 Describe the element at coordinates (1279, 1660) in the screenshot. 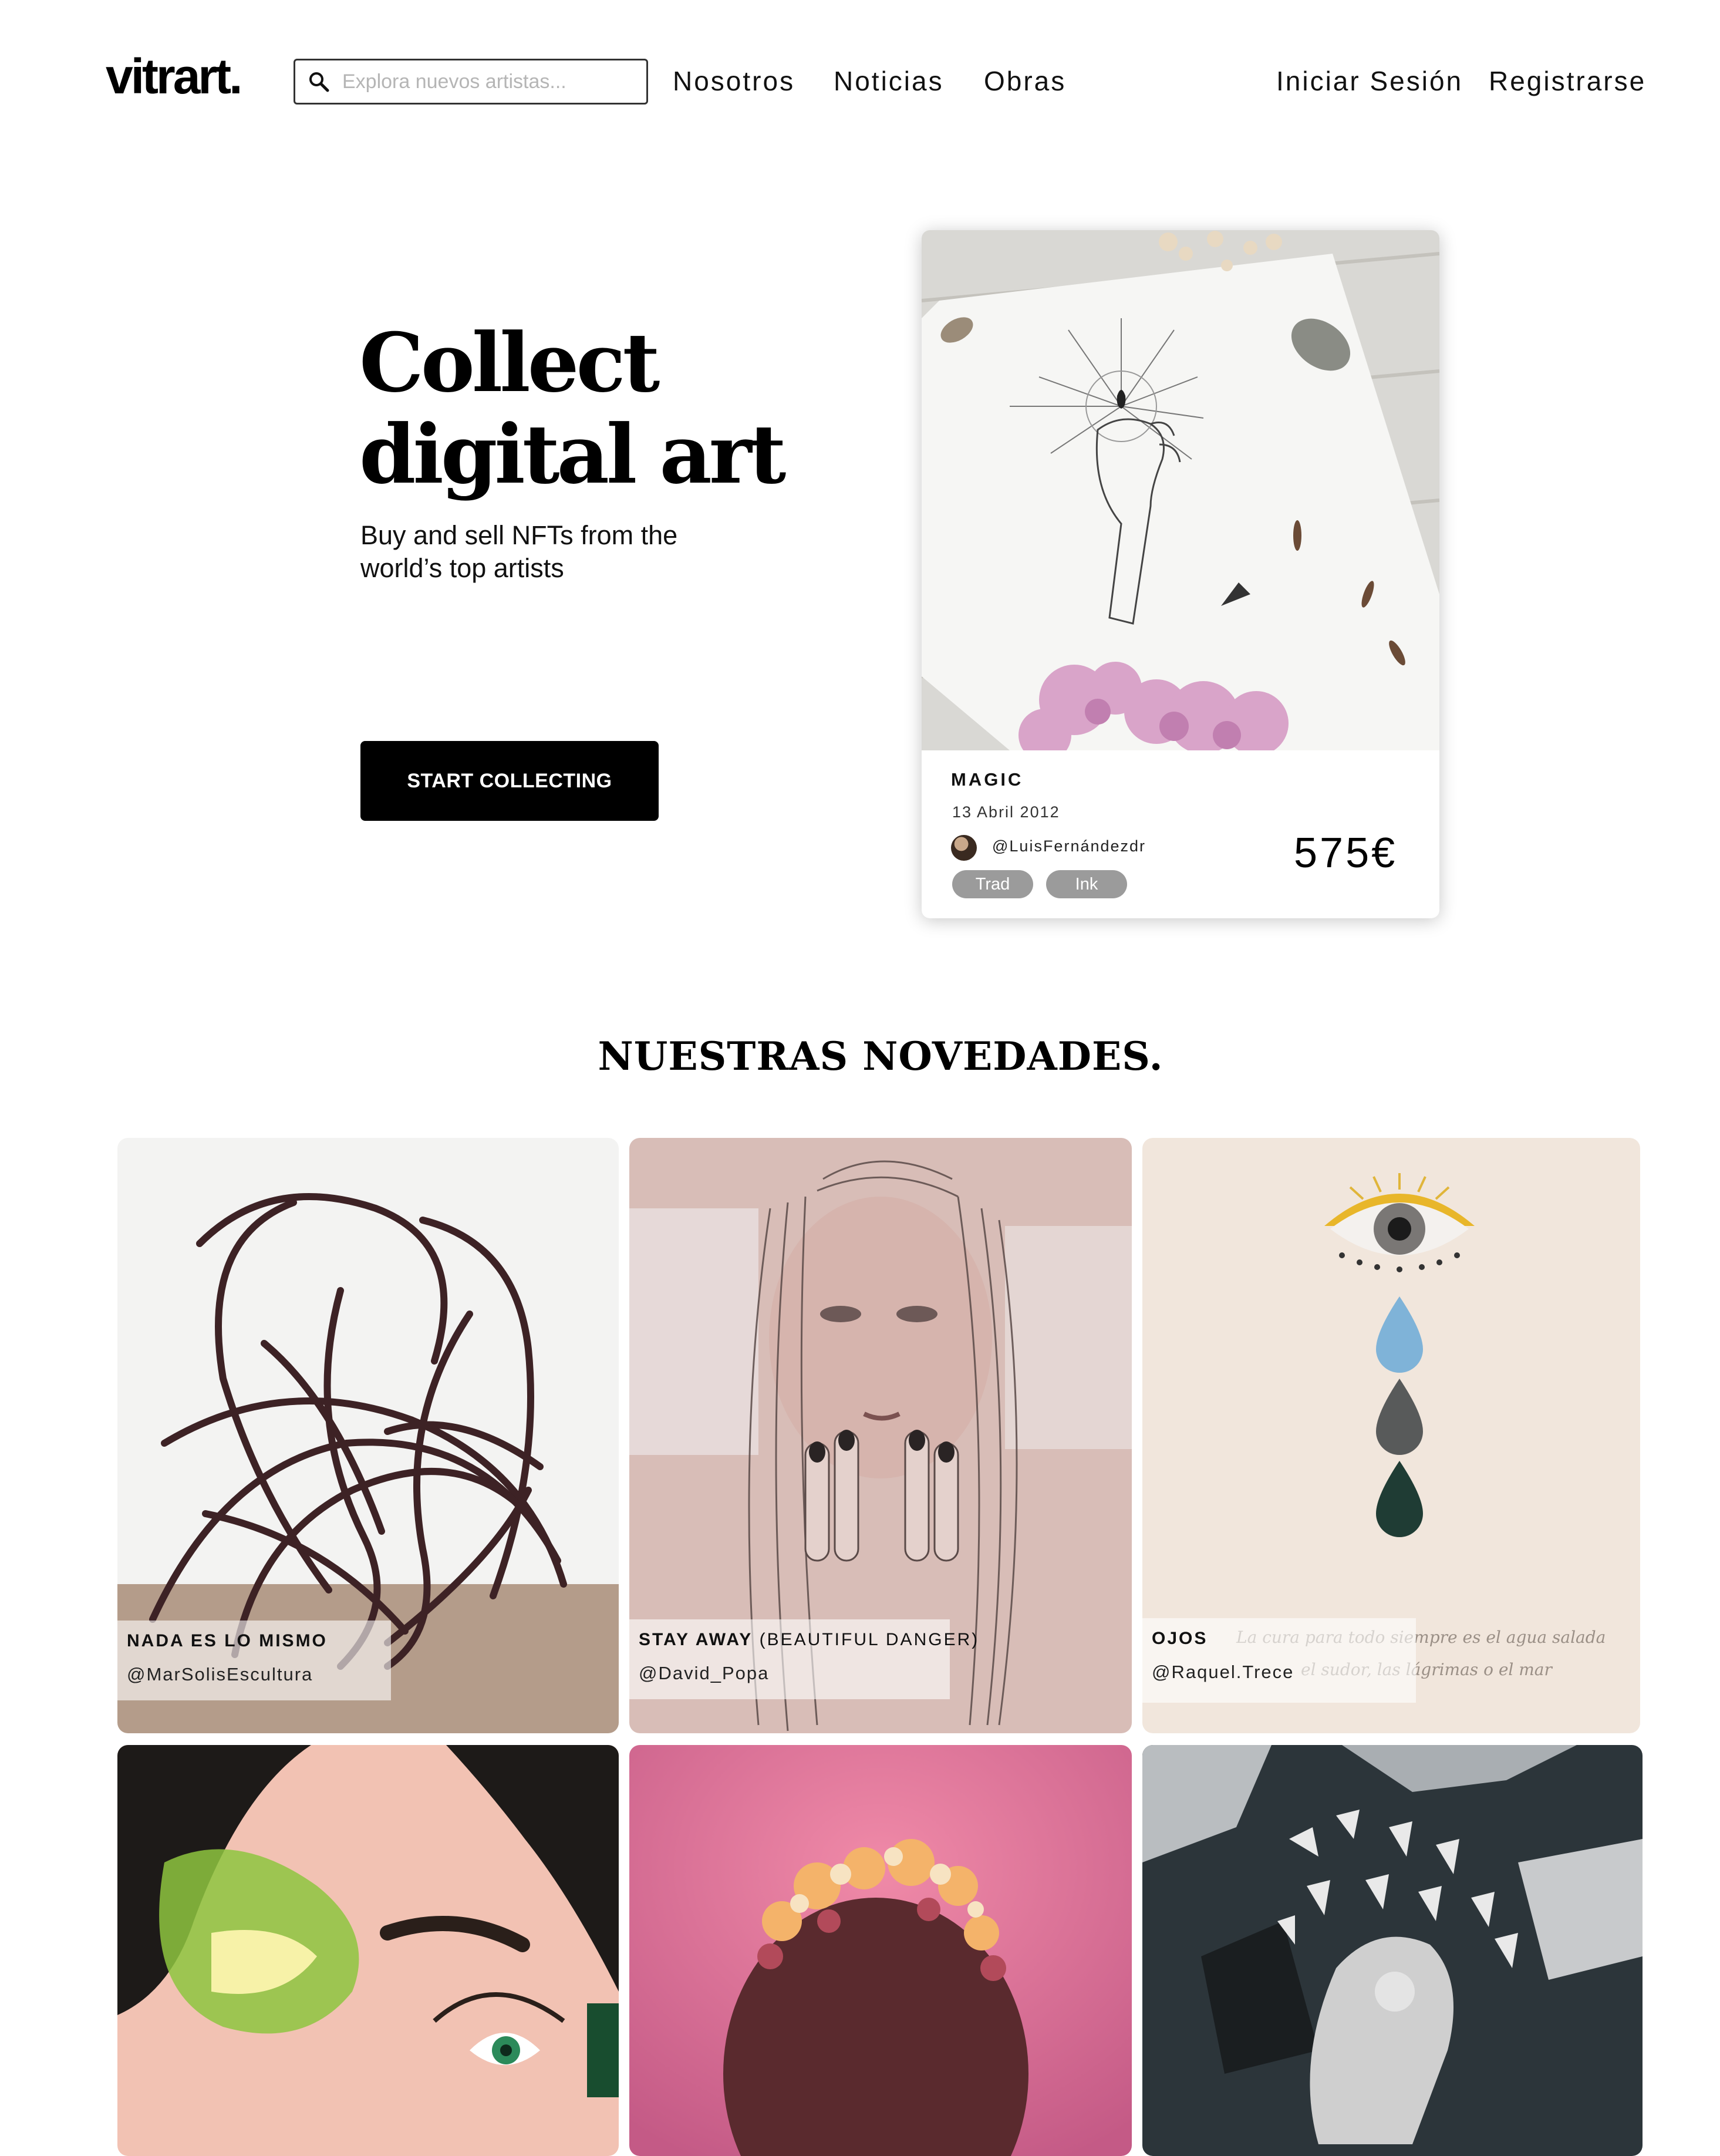

I see `artwork-caption: OJOS @Raquel.Trece` at that location.